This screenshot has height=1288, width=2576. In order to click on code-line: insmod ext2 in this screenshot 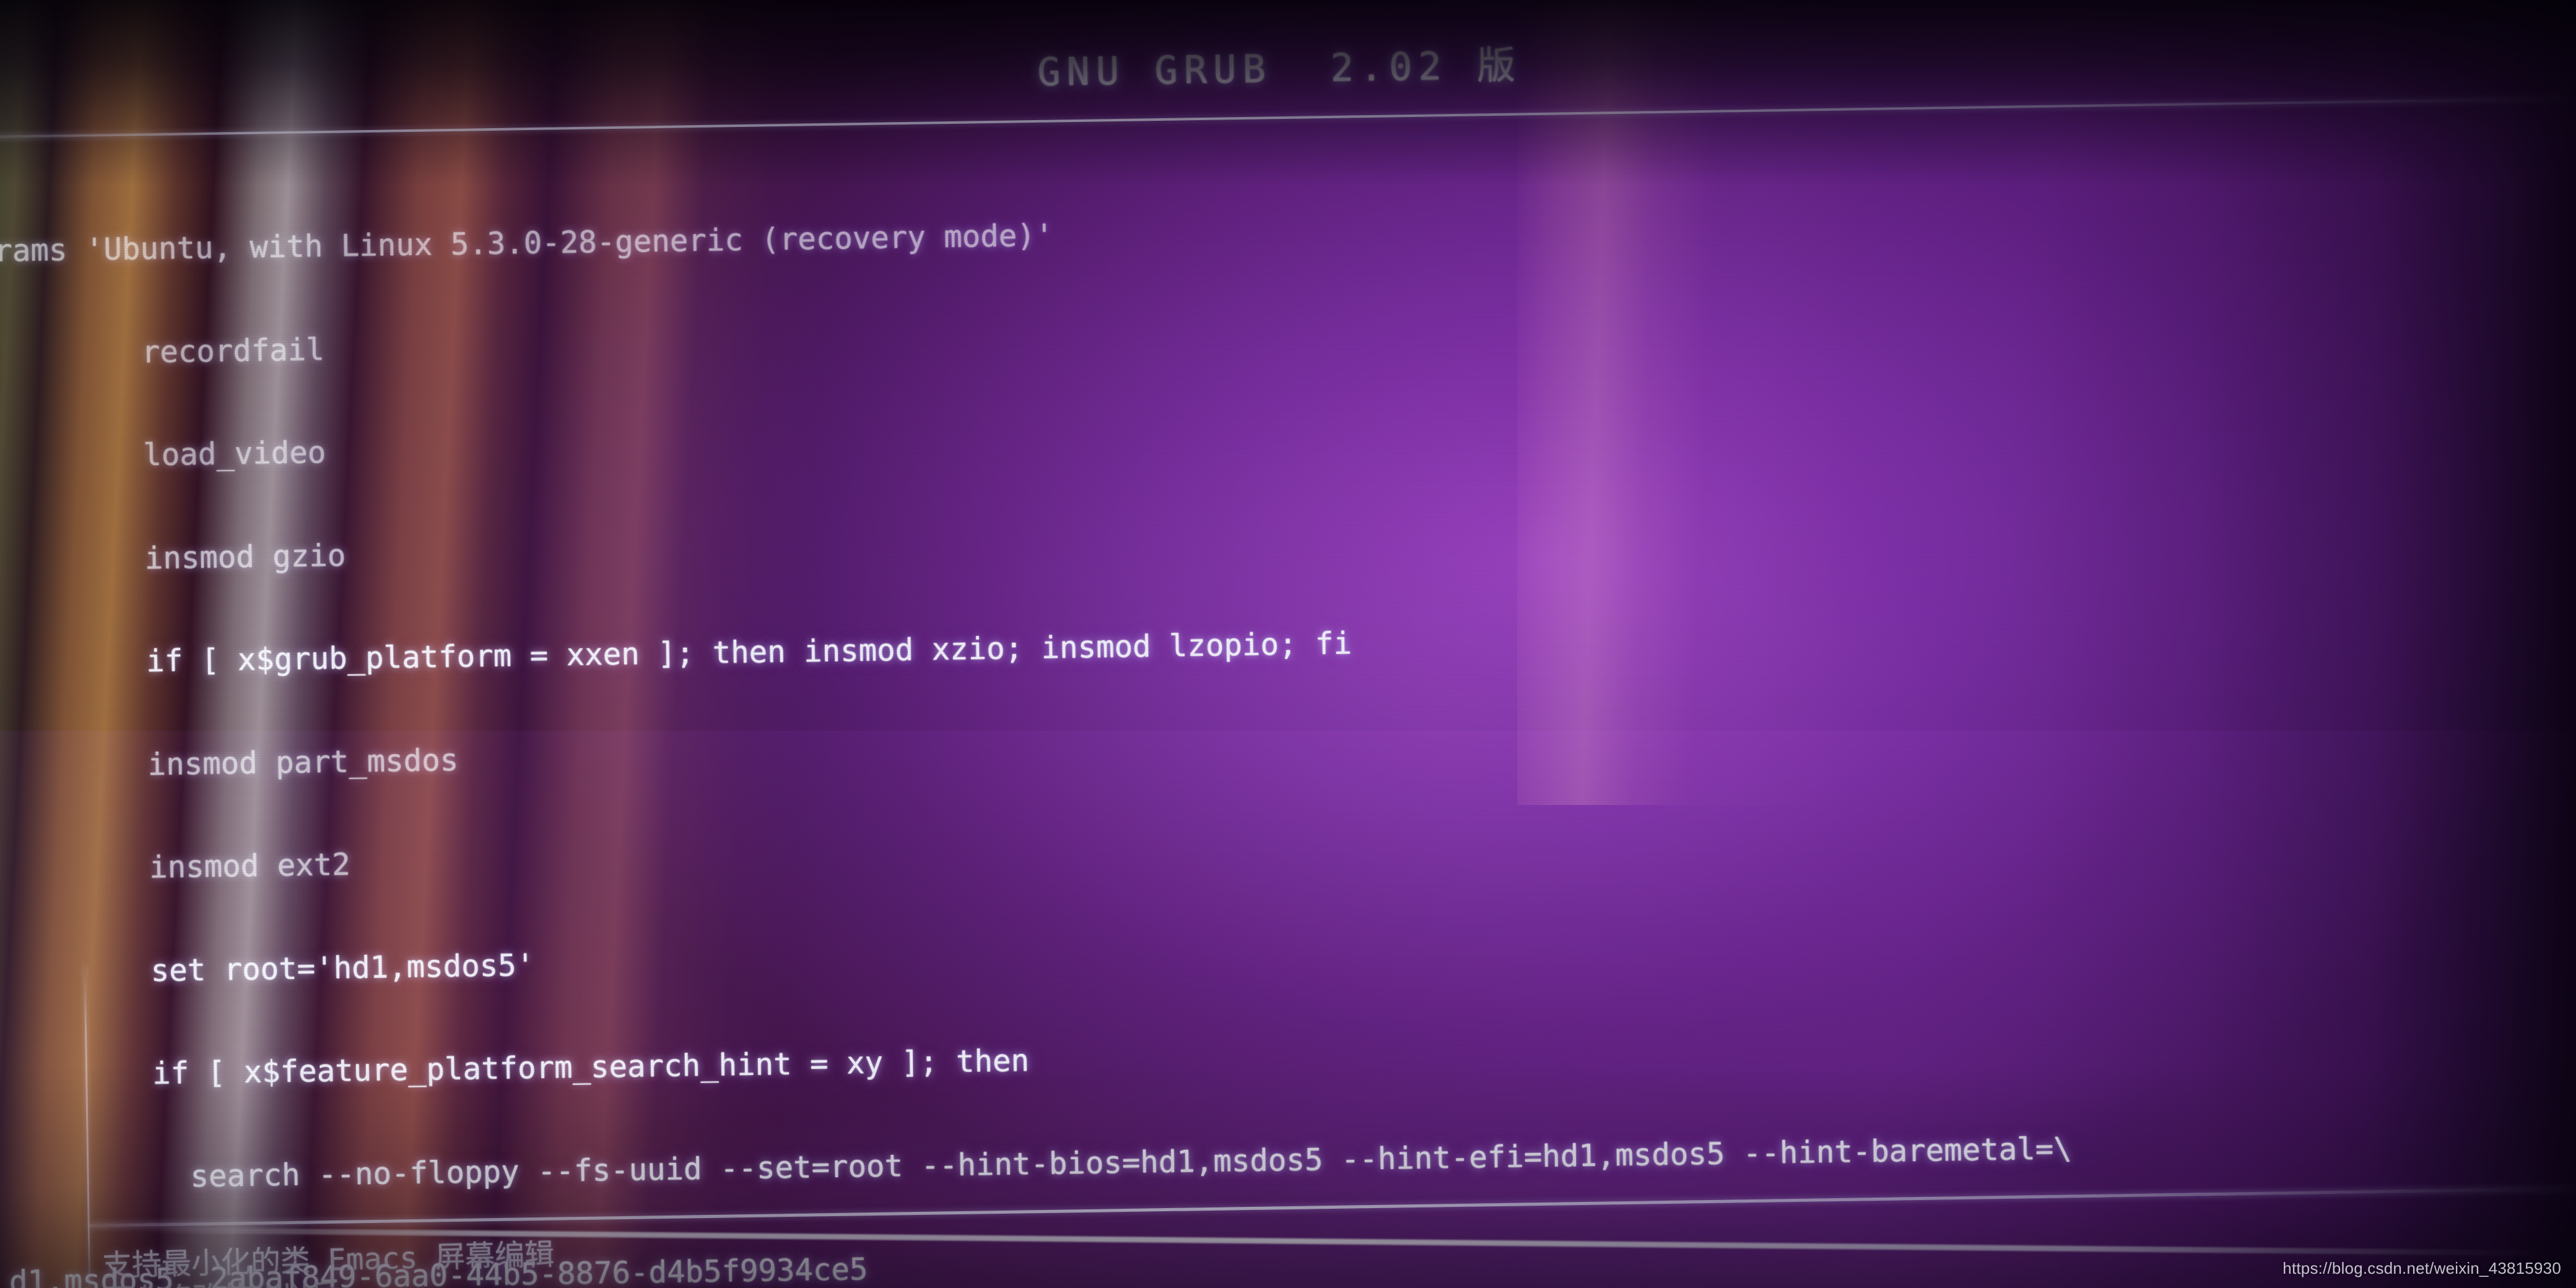, I will do `click(176, 866)`.